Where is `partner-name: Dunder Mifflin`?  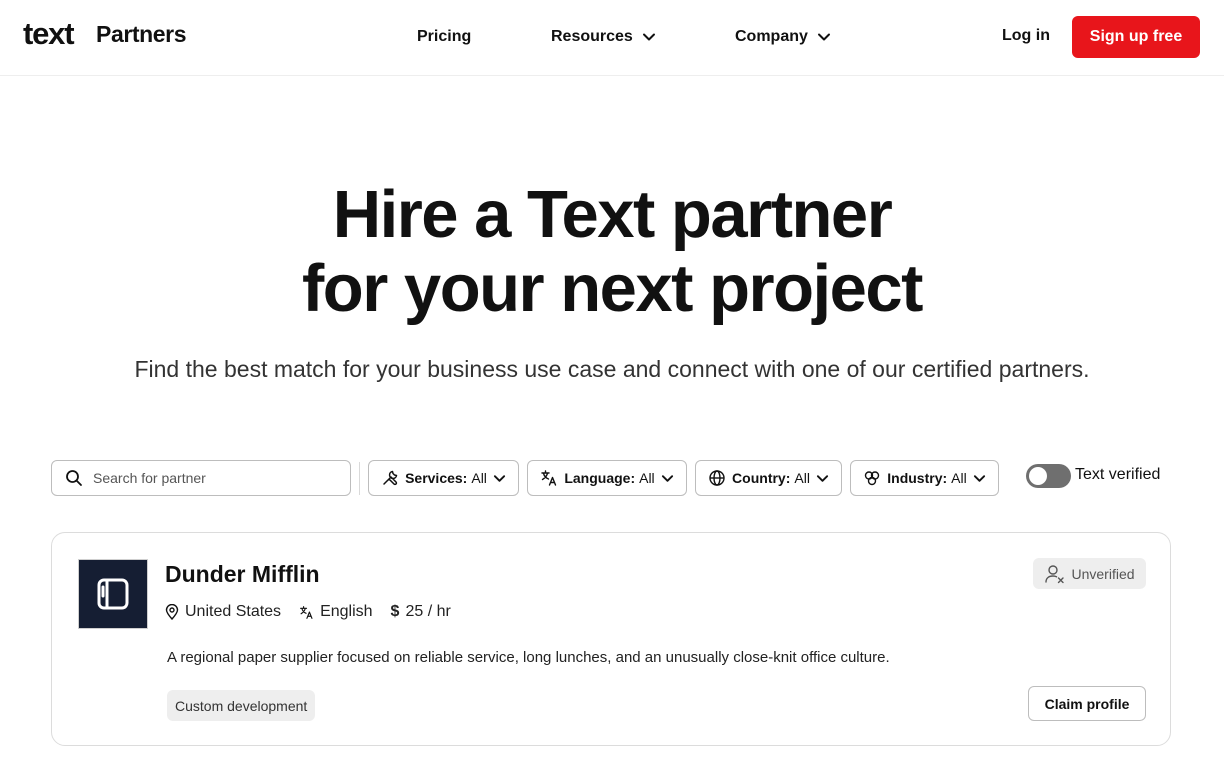
partner-name: Dunder Mifflin is located at coordinates (242, 574).